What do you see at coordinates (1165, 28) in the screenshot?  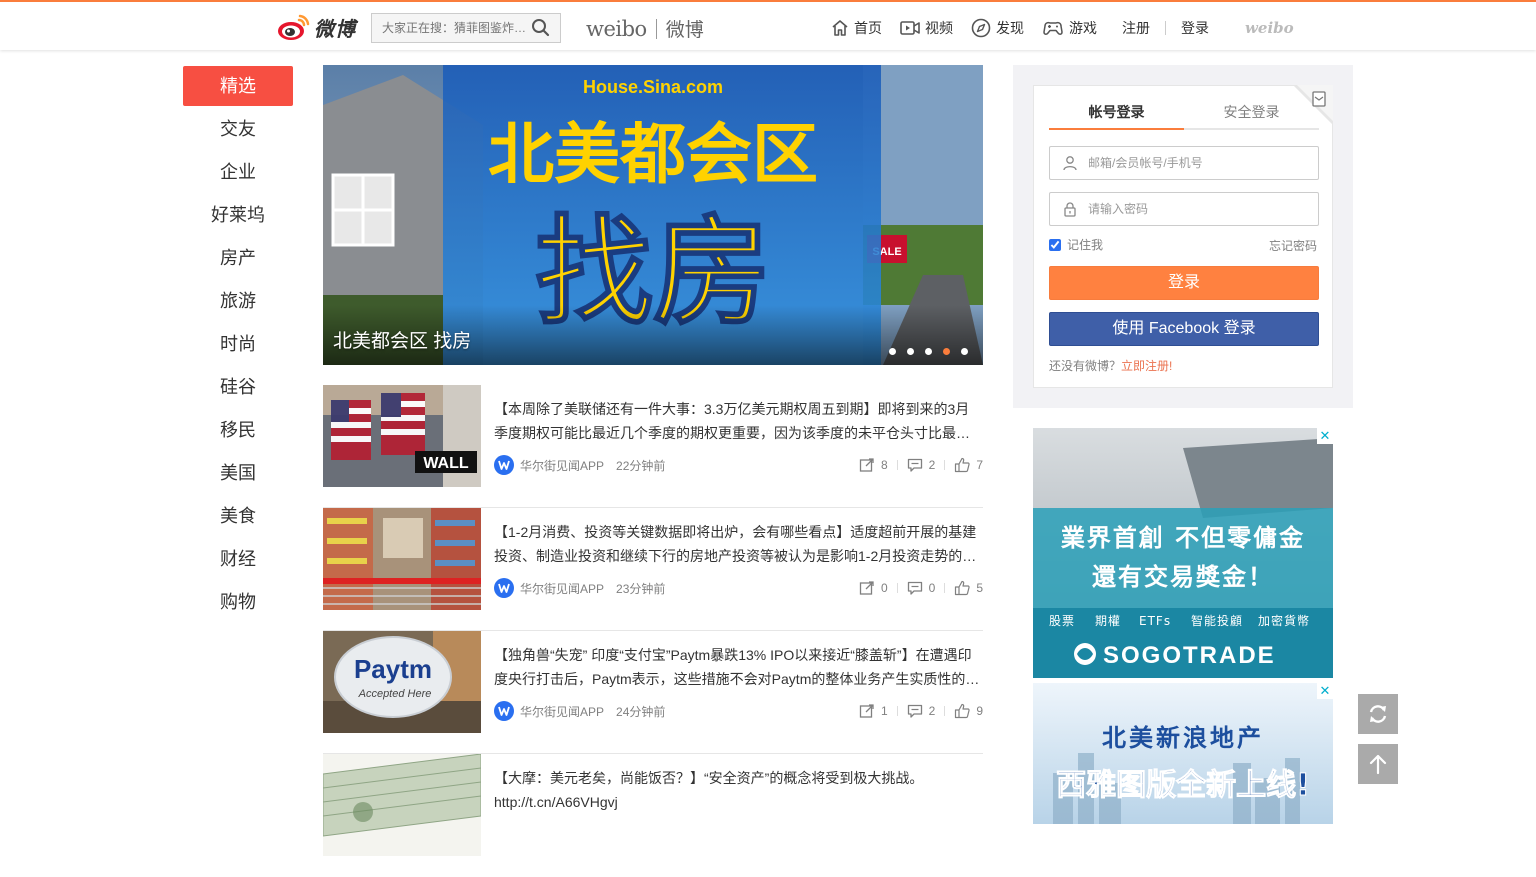 I see `nav-divider` at bounding box center [1165, 28].